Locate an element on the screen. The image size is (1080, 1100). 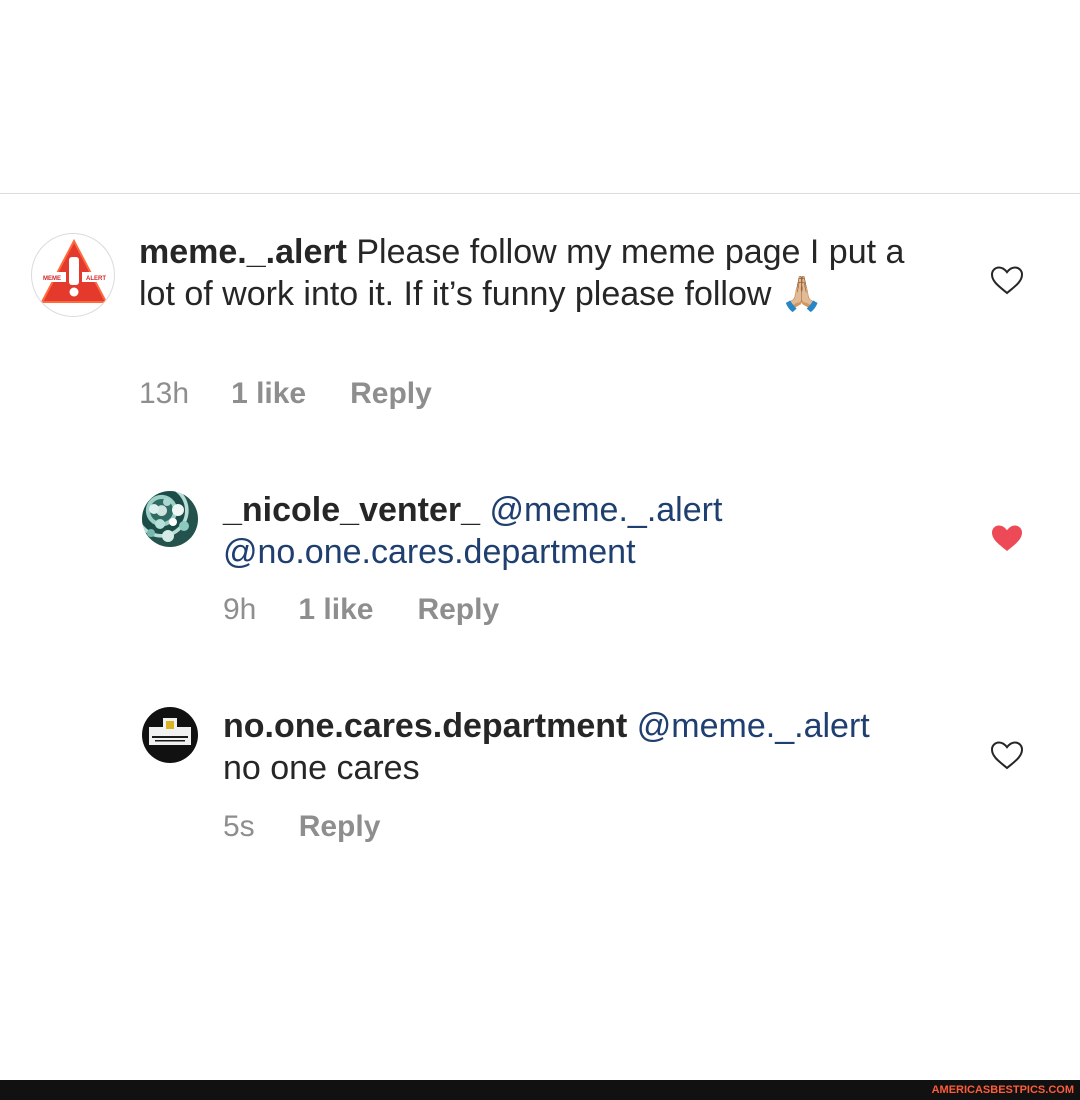
comment-meta: 5s Reply is located at coordinates (301, 827).